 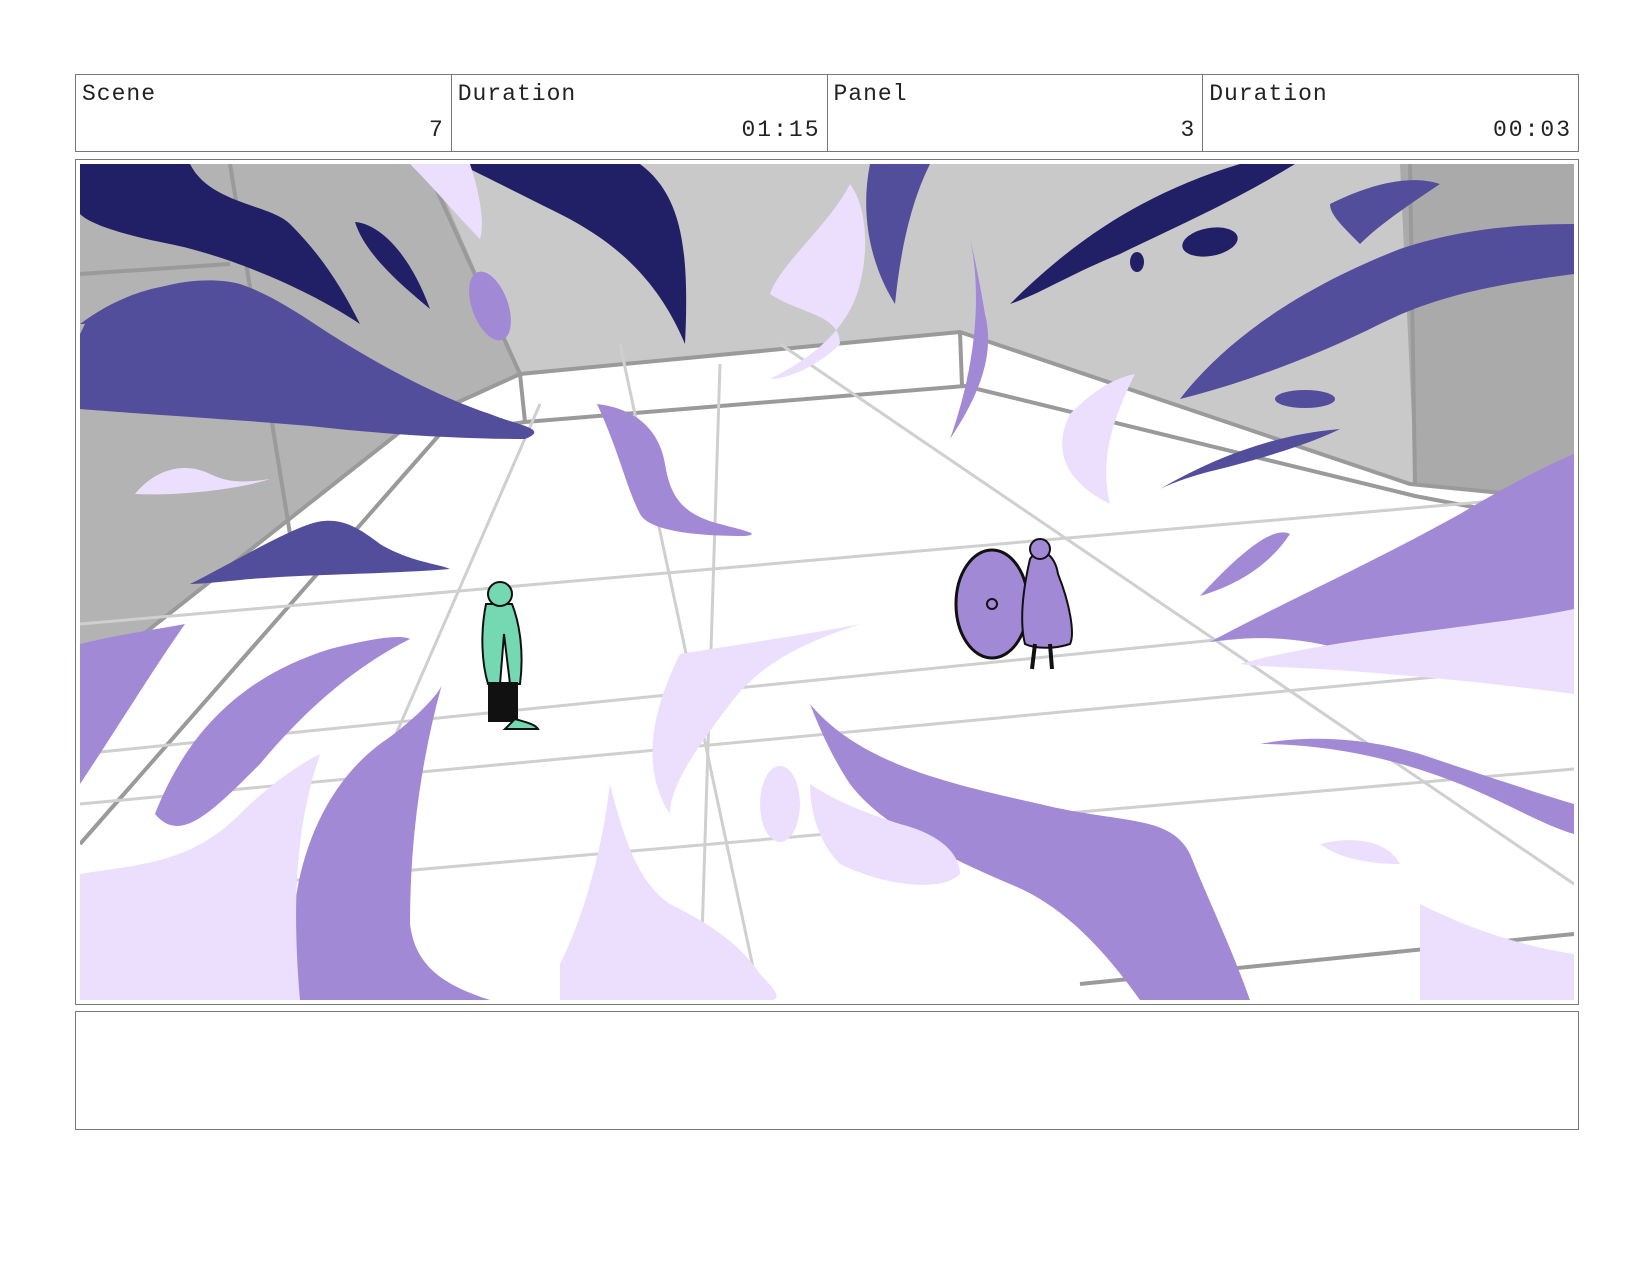 I want to click on panel-number: 3, so click(x=1188, y=130).